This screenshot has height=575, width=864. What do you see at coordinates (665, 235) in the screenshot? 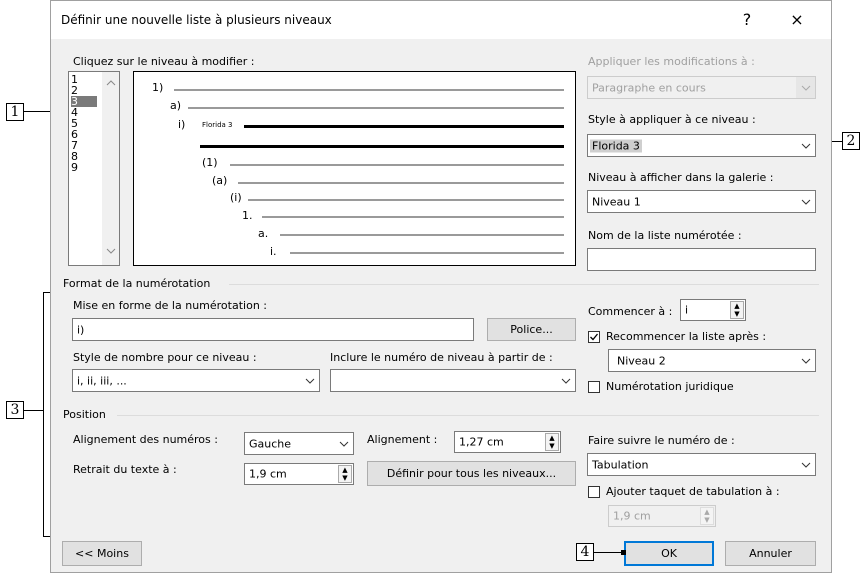
I see `list-name-label: Nom de la liste numérotée :` at bounding box center [665, 235].